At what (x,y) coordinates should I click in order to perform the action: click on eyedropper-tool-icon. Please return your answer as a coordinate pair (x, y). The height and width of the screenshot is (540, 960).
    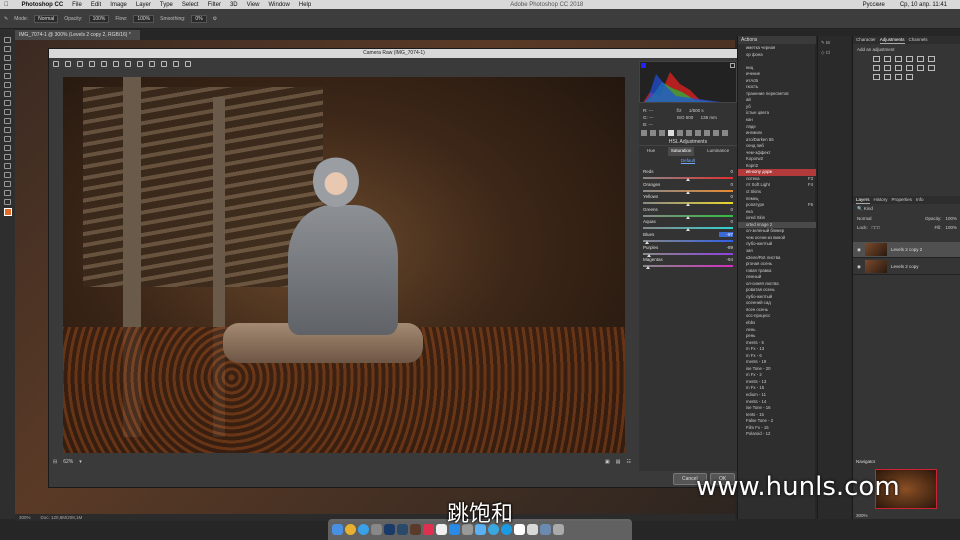
    Looking at the image, I should click on (7, 85).